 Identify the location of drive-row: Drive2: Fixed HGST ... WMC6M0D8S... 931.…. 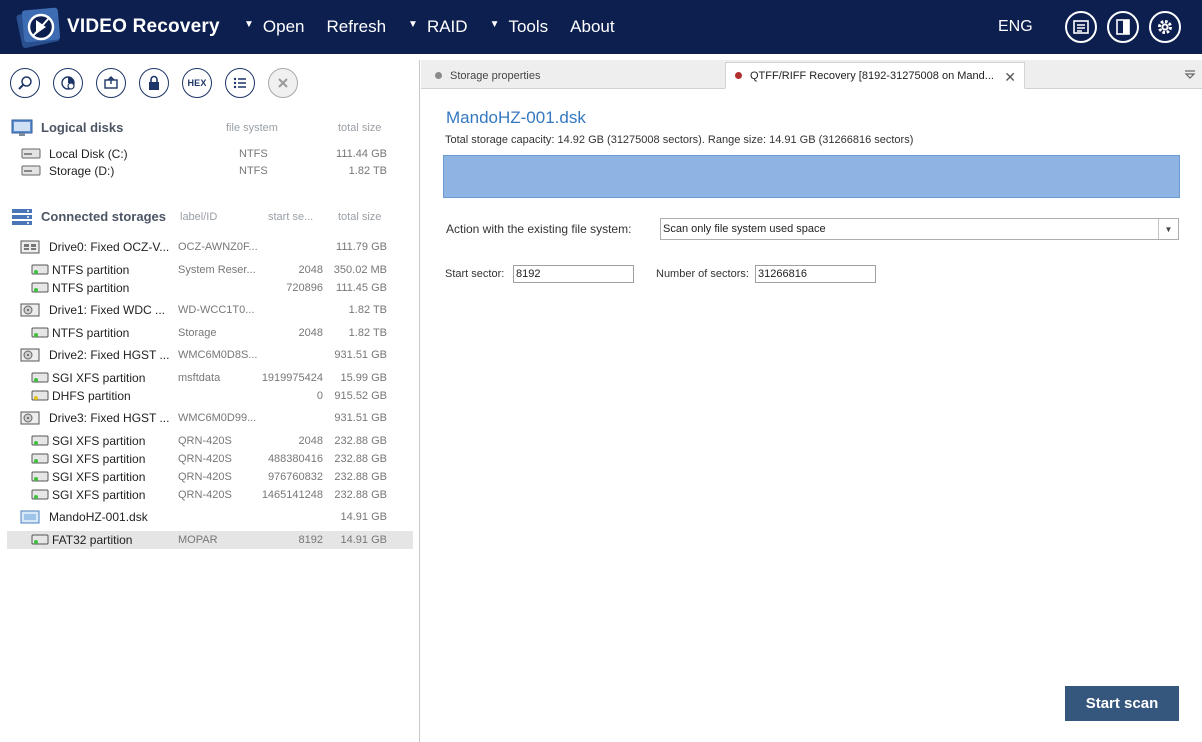
(210, 355).